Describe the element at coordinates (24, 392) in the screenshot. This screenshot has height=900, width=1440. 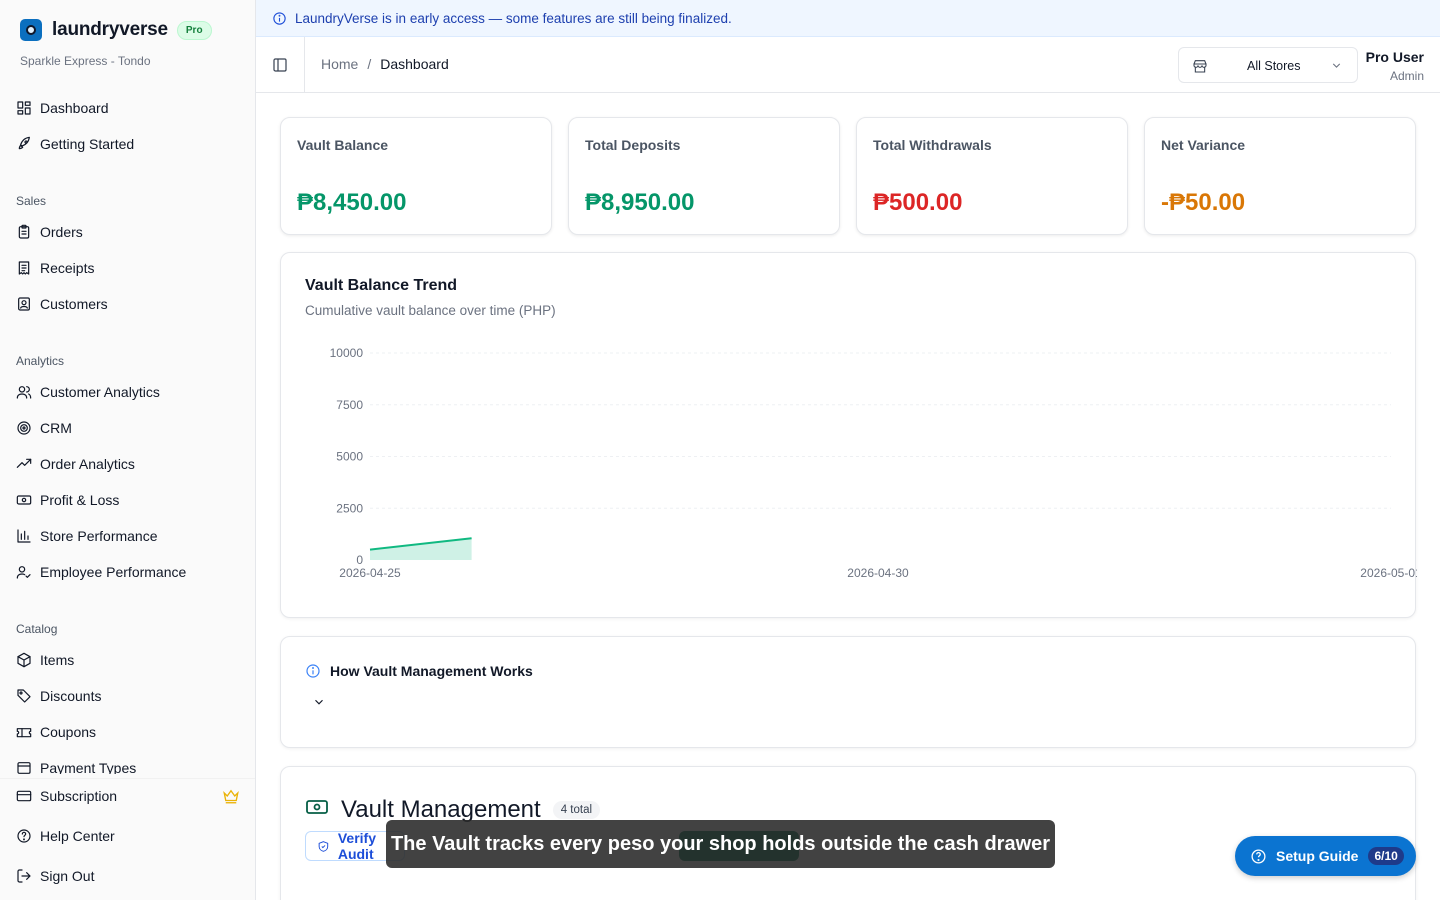
I see `users-icon` at that location.